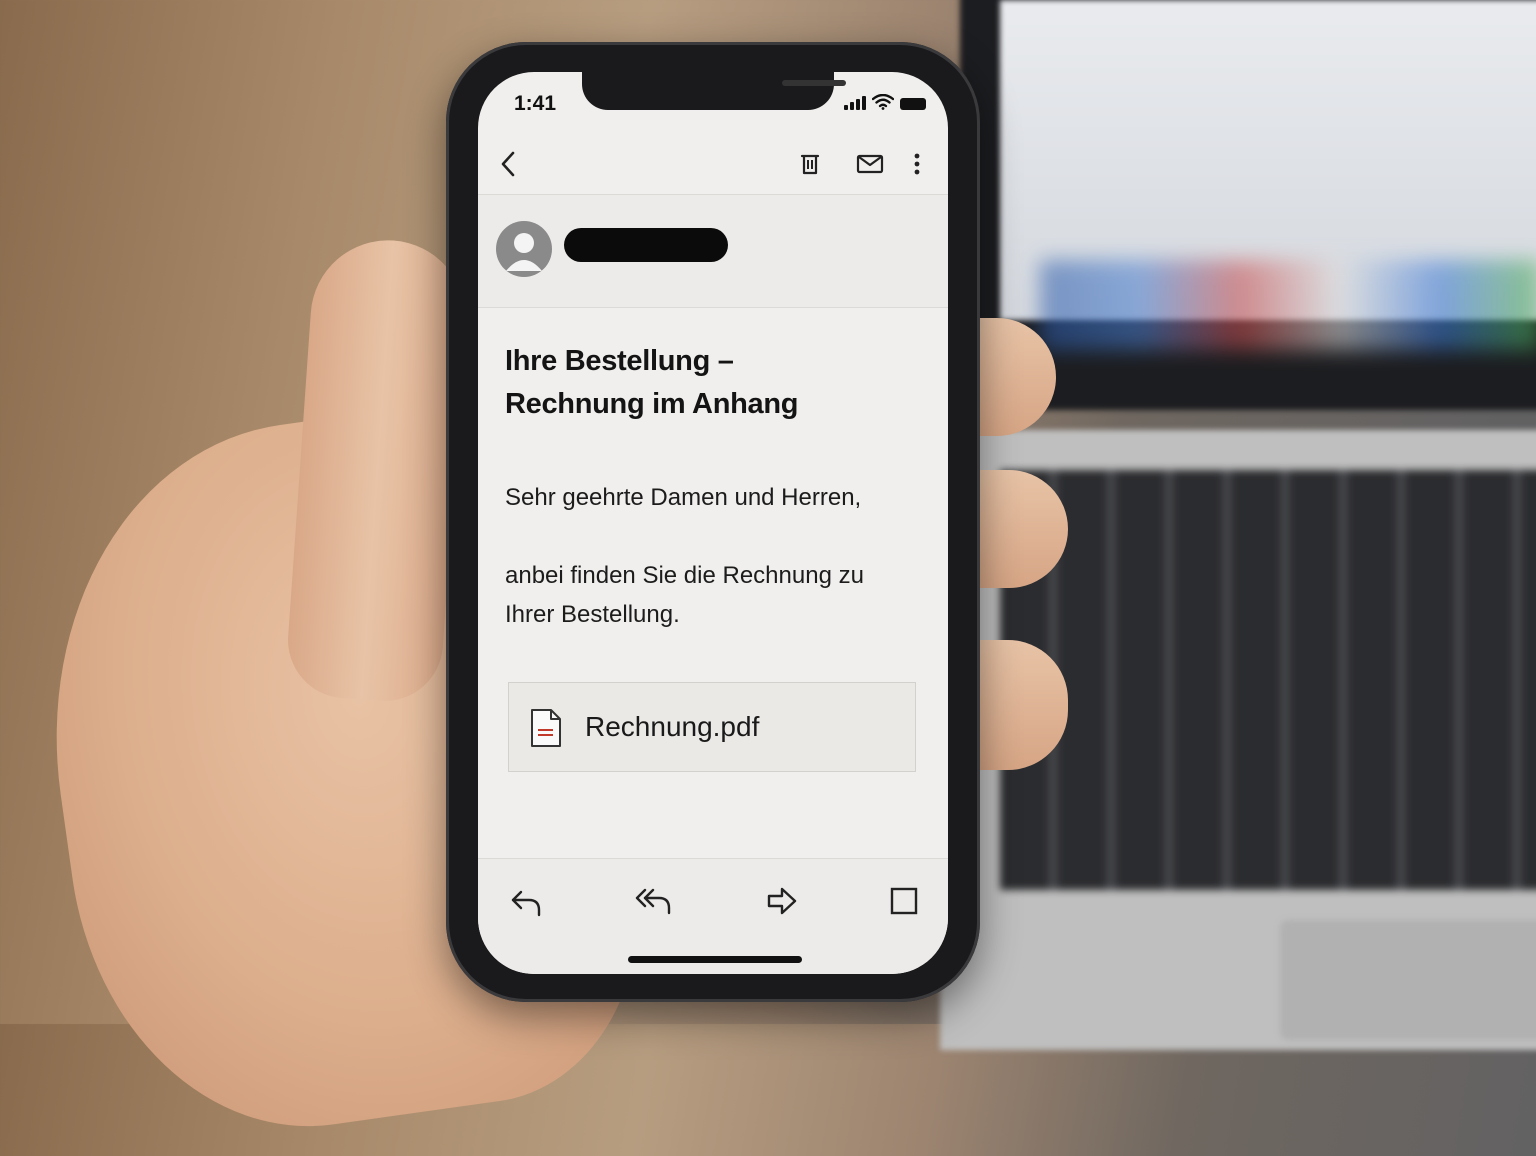 This screenshot has height=1156, width=1536. I want to click on trash-icon, so click(810, 164).